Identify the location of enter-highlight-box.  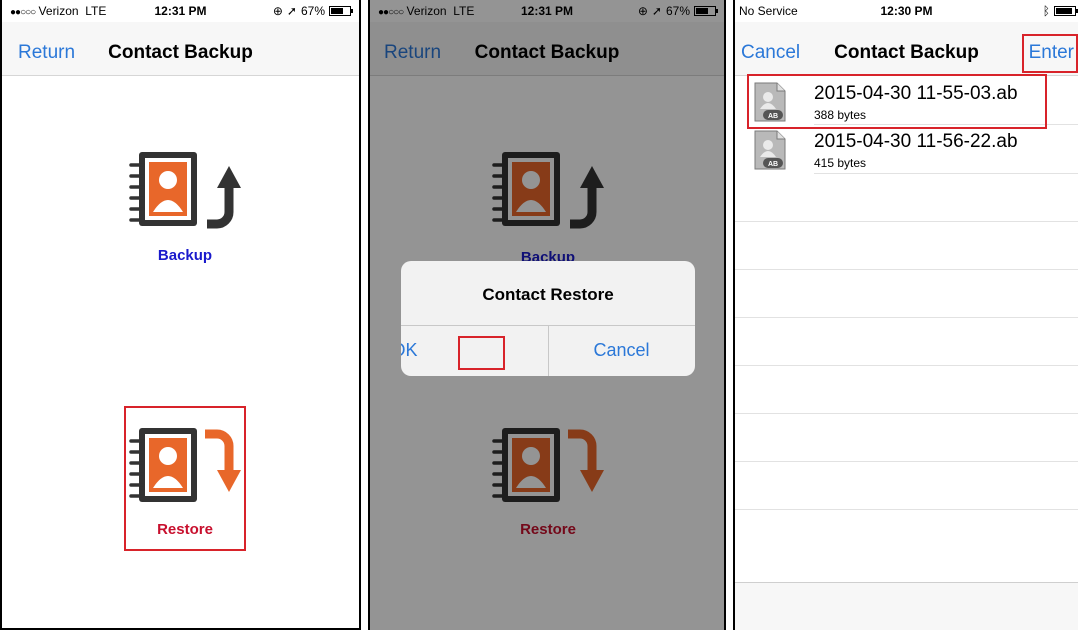
(1050, 53).